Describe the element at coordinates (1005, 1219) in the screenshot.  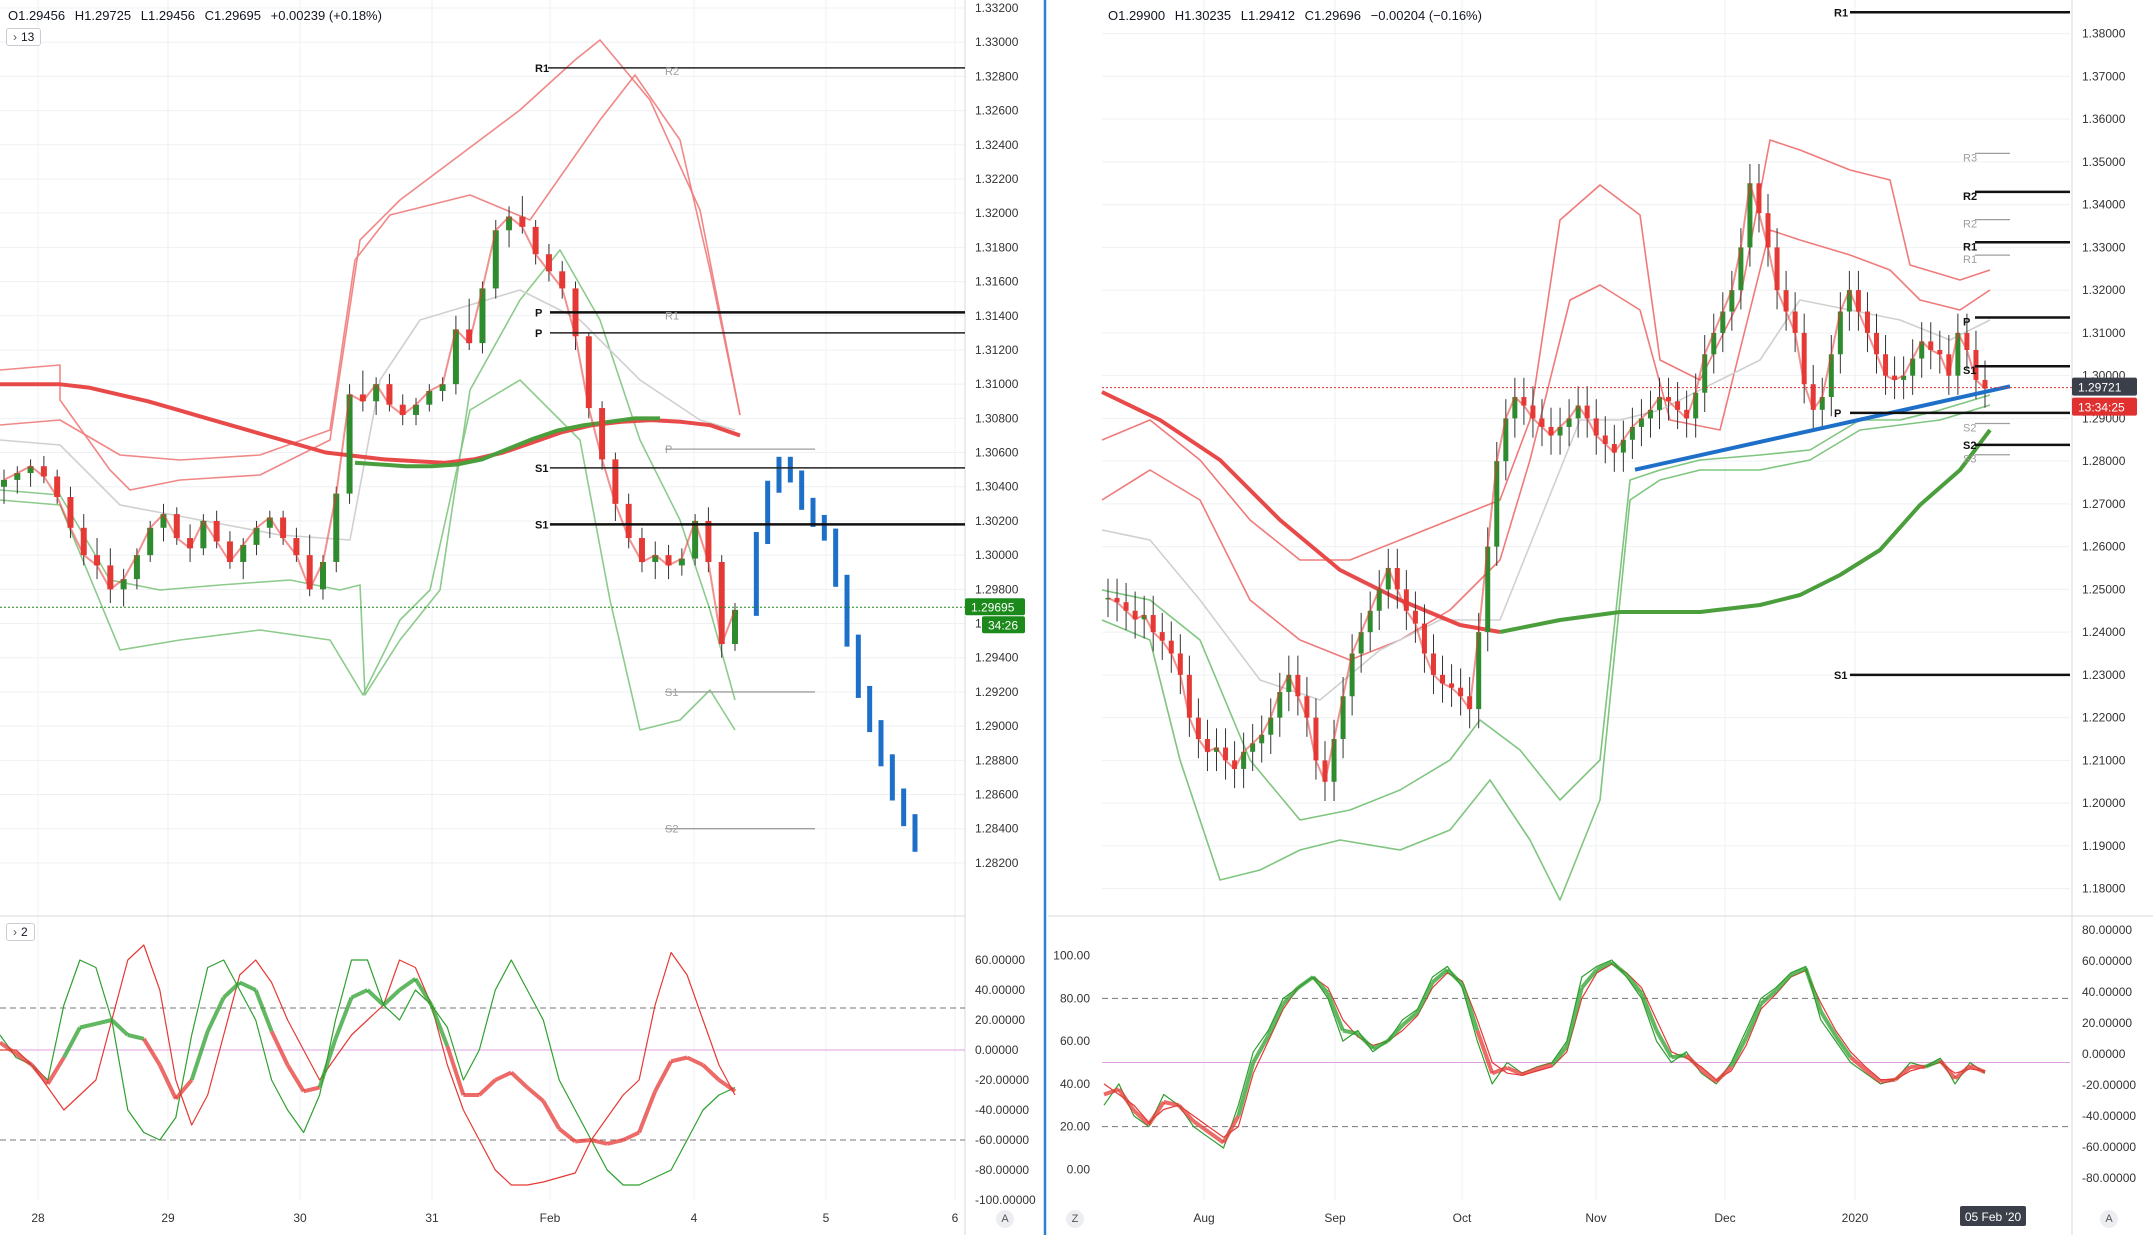
I see `left-auto-scale-button: A` at that location.